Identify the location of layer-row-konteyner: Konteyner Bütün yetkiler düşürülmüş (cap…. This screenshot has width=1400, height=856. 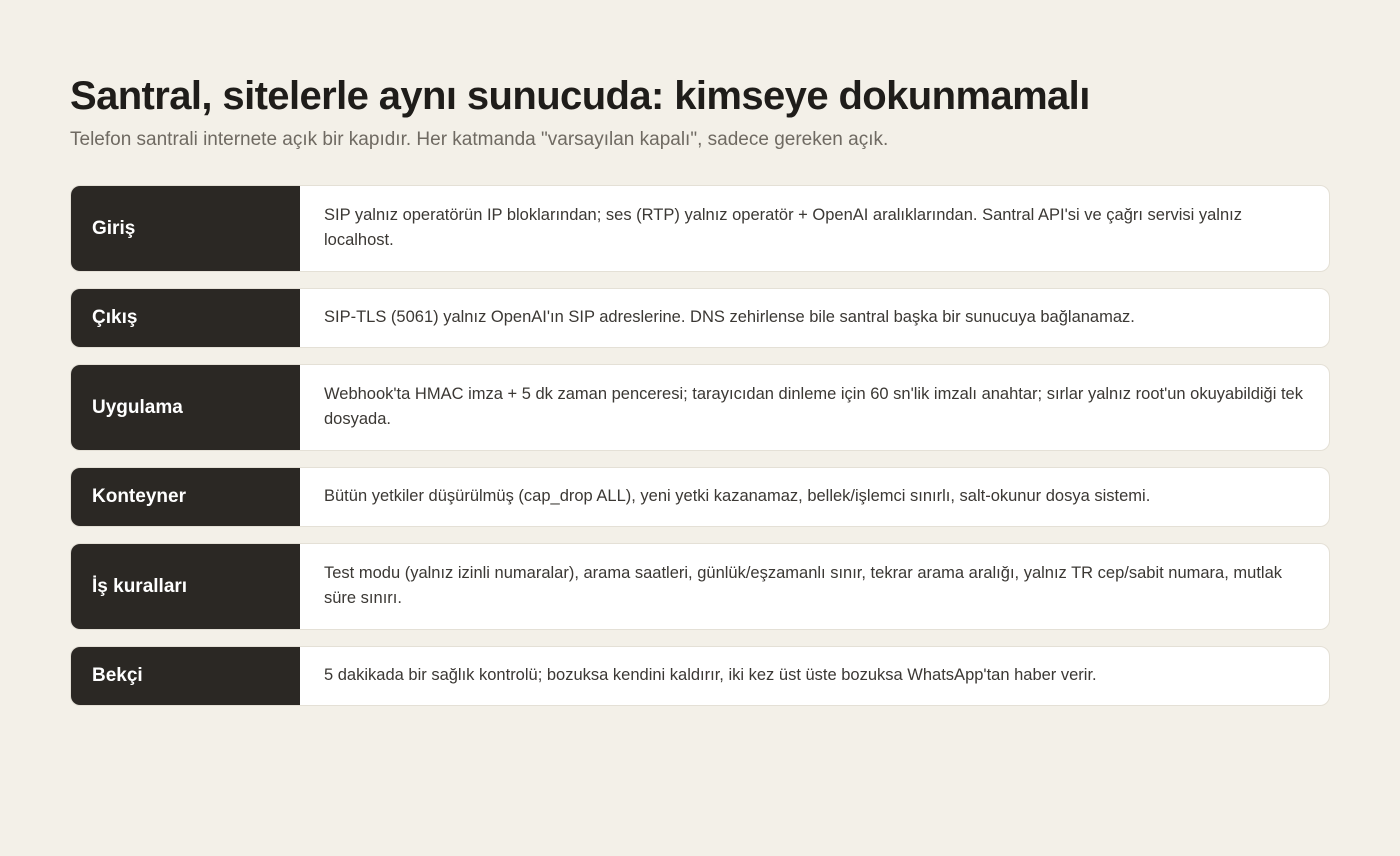
(700, 497).